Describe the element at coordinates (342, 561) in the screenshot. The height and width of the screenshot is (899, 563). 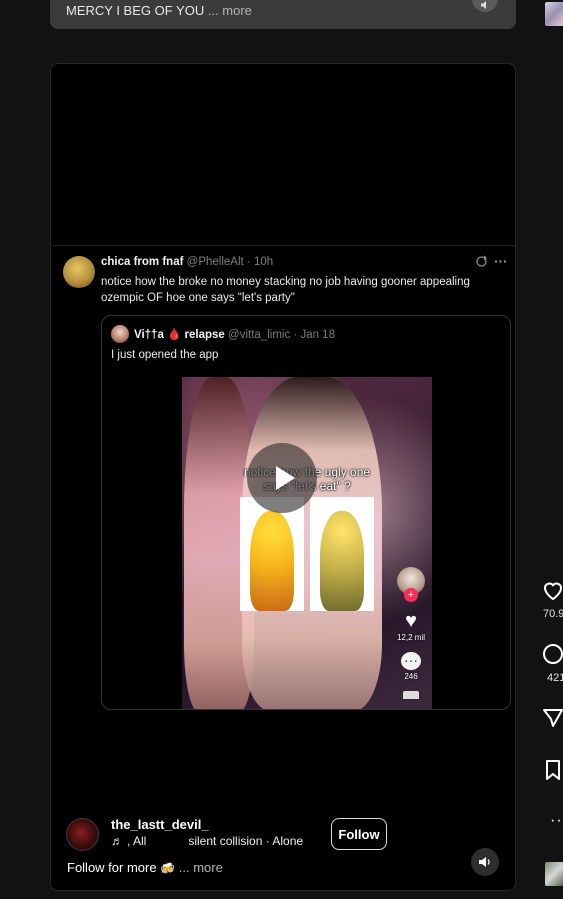
I see `chica-figure-right` at that location.